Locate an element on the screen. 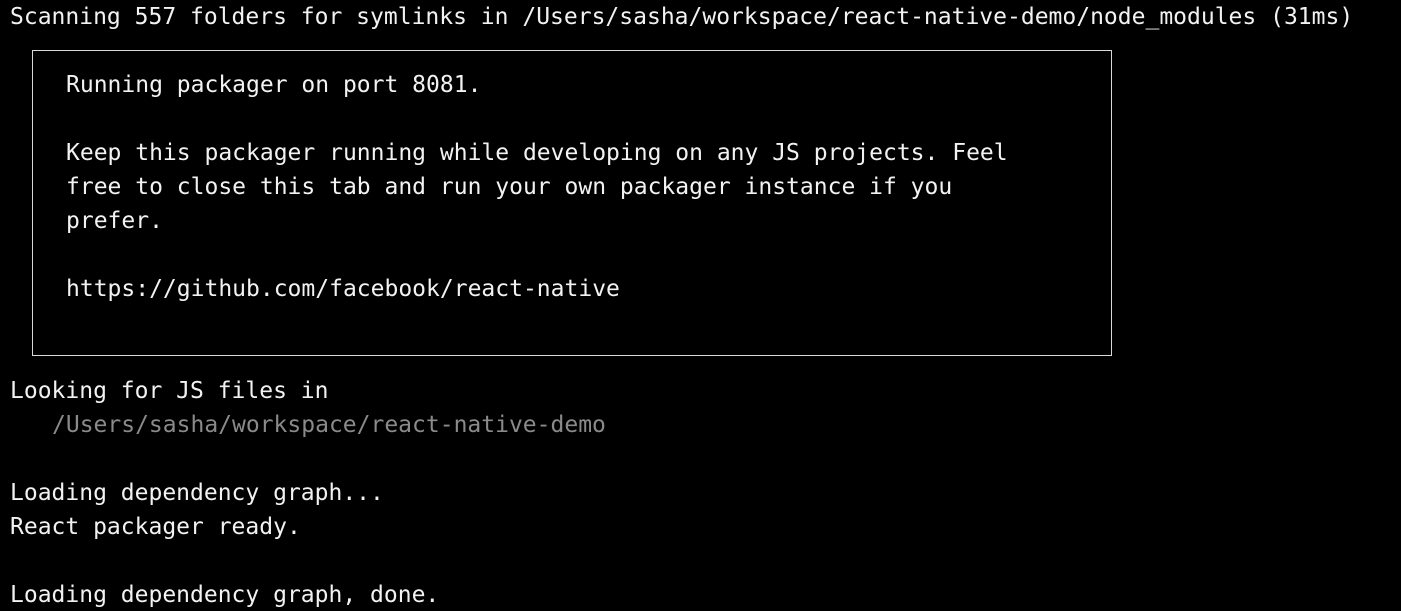  packager-message-line-3: prefer. is located at coordinates (114, 221).